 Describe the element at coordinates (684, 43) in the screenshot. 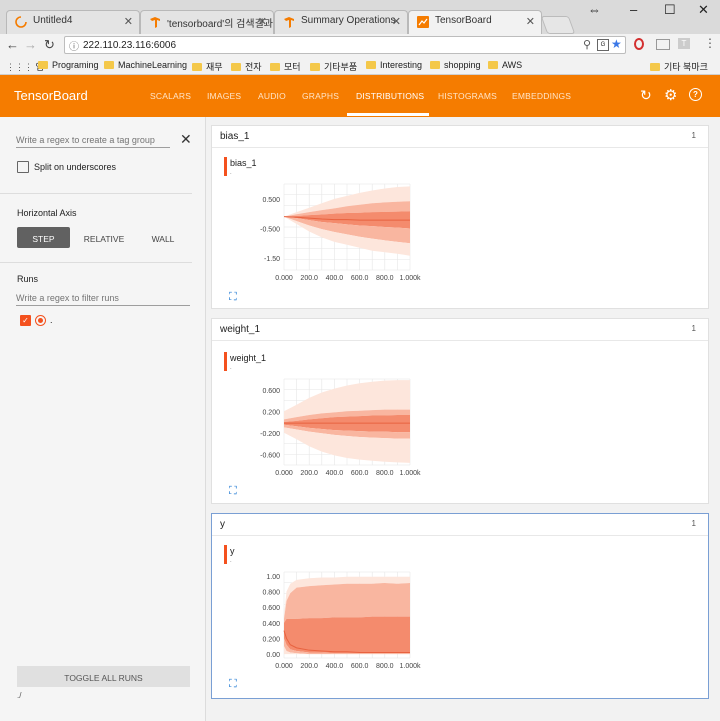

I see `extension-t-icon: T` at that location.